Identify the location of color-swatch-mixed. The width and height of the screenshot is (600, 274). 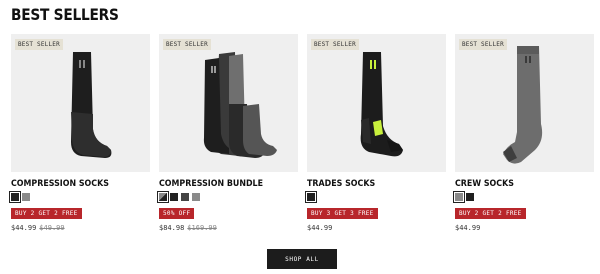
(163, 197).